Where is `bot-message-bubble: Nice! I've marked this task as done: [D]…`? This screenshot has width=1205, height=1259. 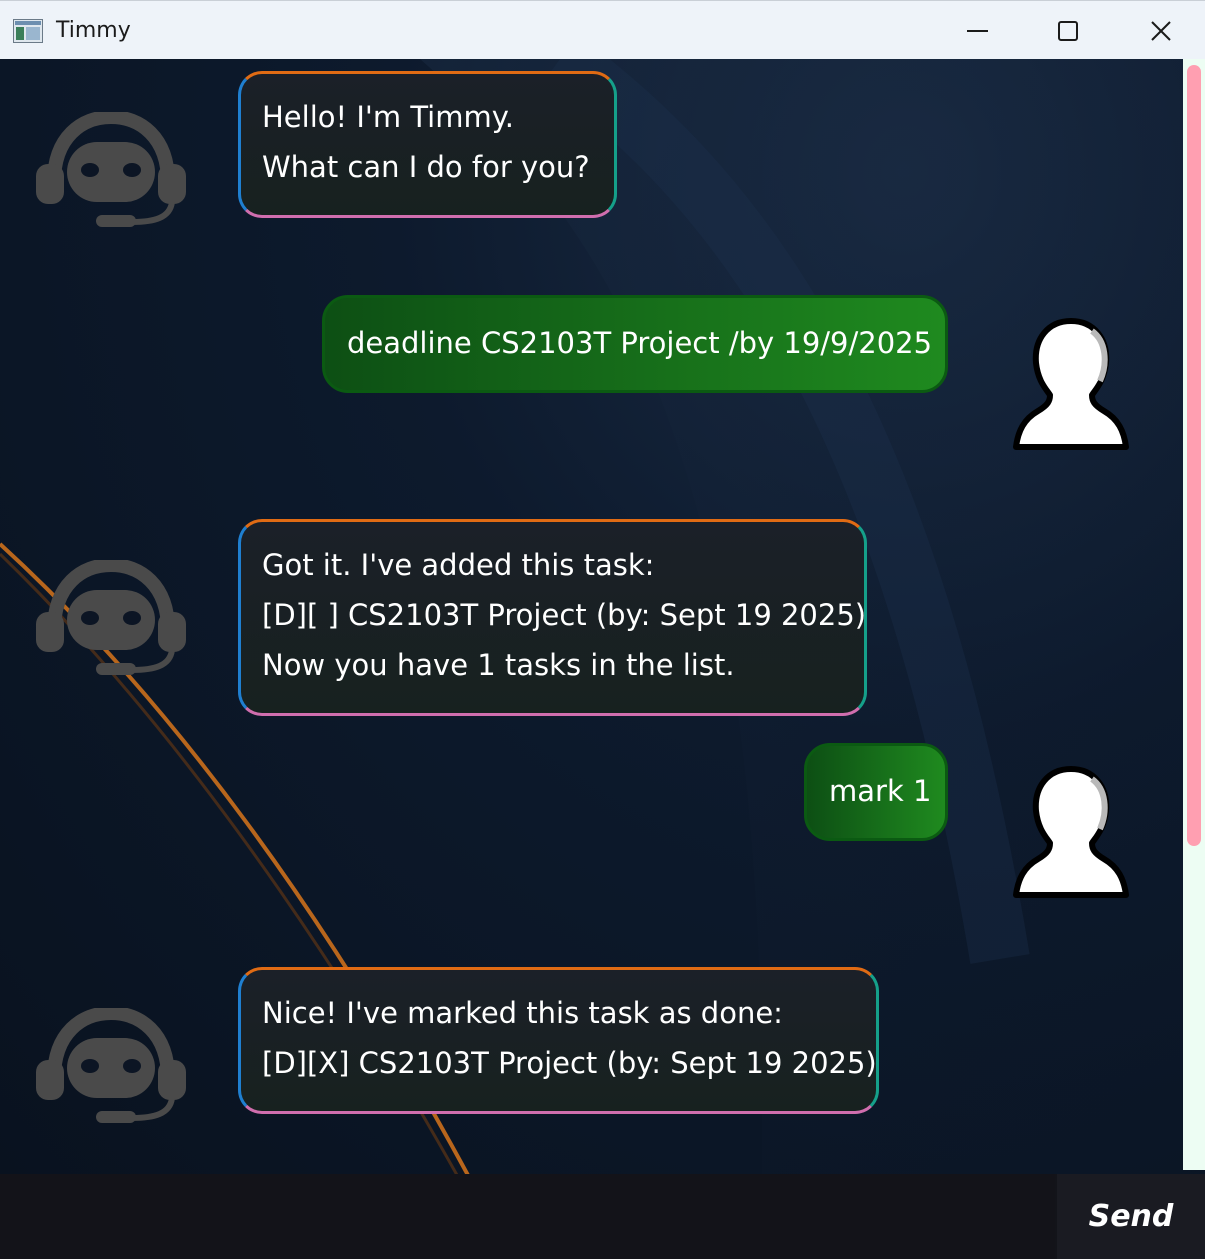 bot-message-bubble: Nice! I've marked this task as done: [D]… is located at coordinates (558, 1040).